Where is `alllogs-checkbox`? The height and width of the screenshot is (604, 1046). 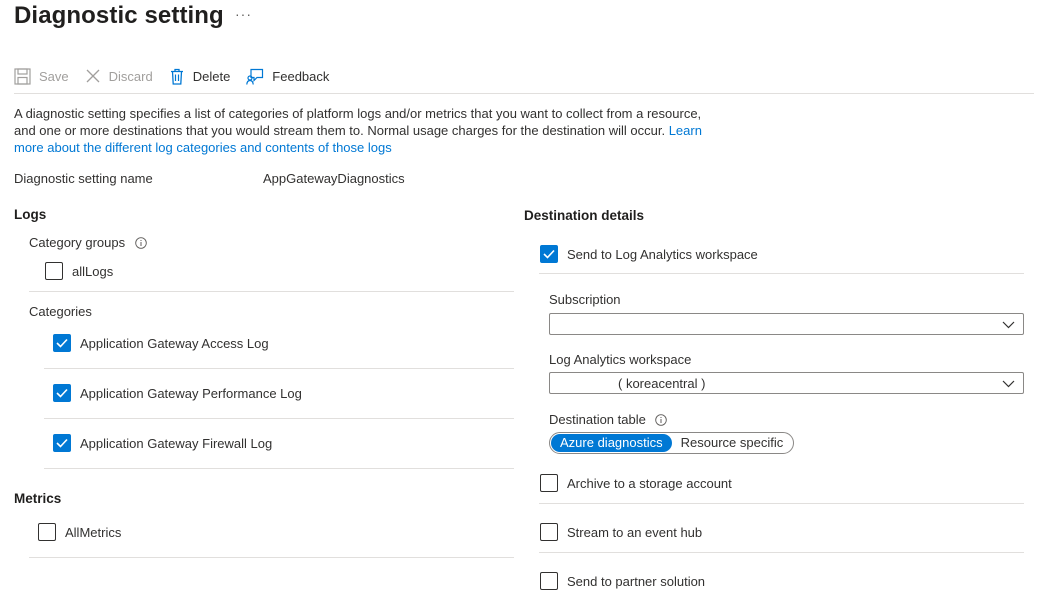
alllogs-checkbox is located at coordinates (54, 271).